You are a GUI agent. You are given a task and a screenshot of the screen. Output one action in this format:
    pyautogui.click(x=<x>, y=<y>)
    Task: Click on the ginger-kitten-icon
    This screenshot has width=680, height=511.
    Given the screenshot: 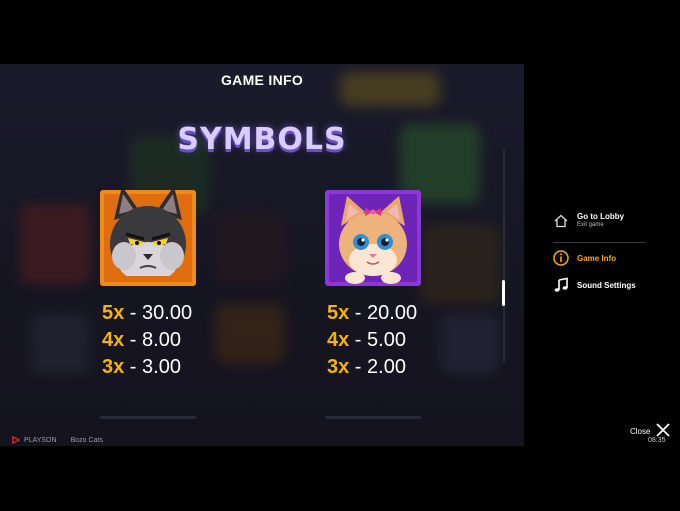 What is the action you would take?
    pyautogui.click(x=373, y=238)
    